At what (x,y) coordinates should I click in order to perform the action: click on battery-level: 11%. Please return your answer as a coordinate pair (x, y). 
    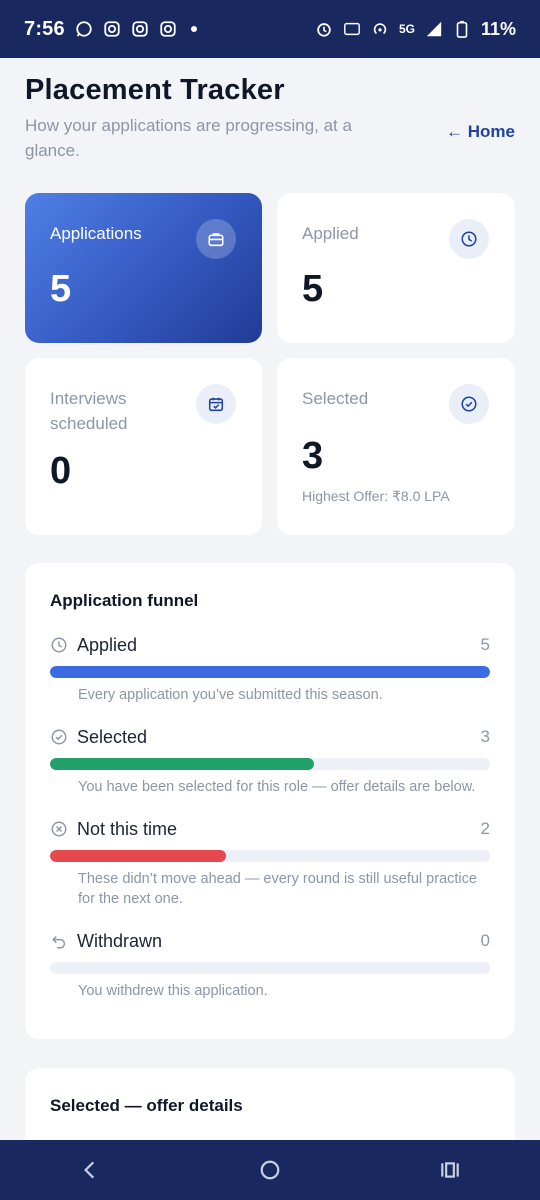
    Looking at the image, I should click on (498, 28).